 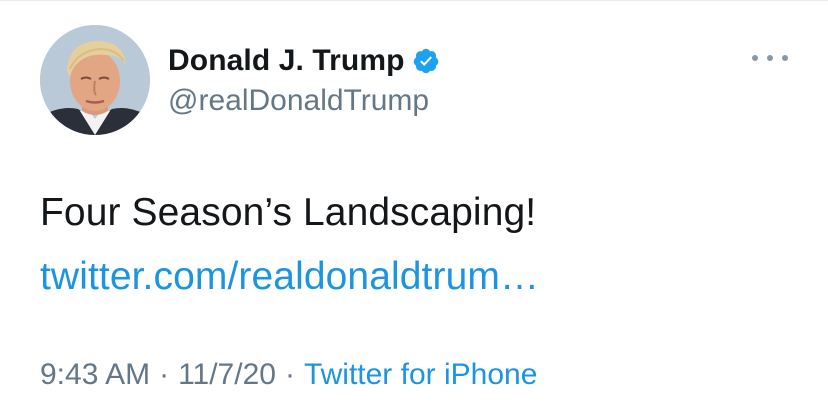 I want to click on more-options-icon, so click(x=770, y=58).